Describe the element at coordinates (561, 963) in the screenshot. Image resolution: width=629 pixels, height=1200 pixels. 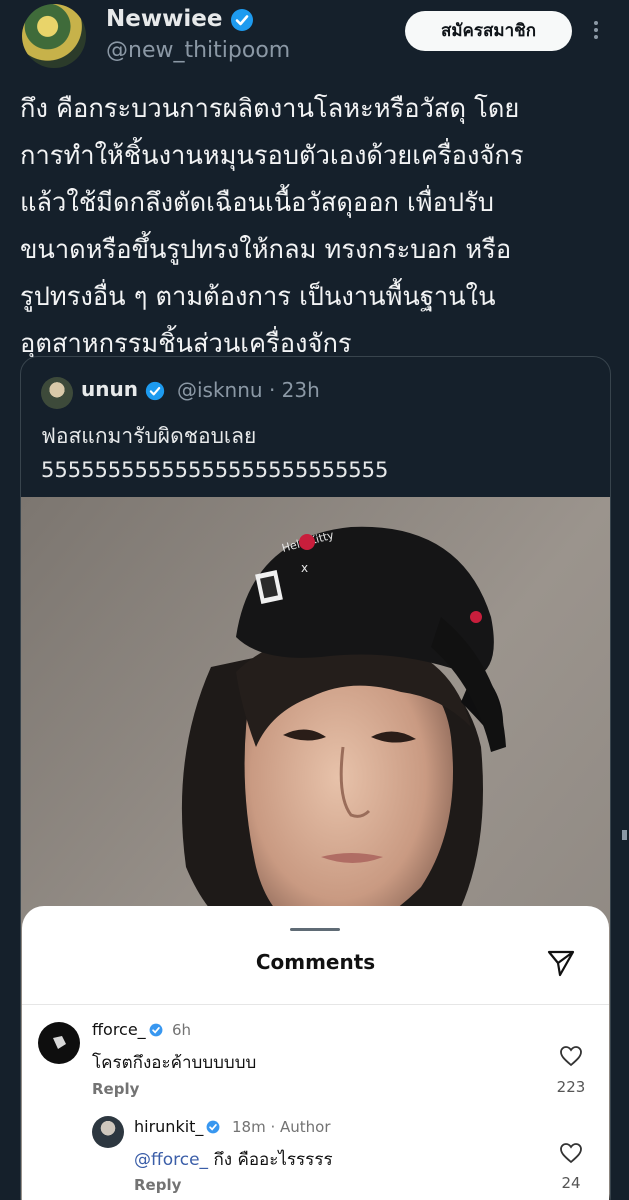
I see `send-icon` at that location.